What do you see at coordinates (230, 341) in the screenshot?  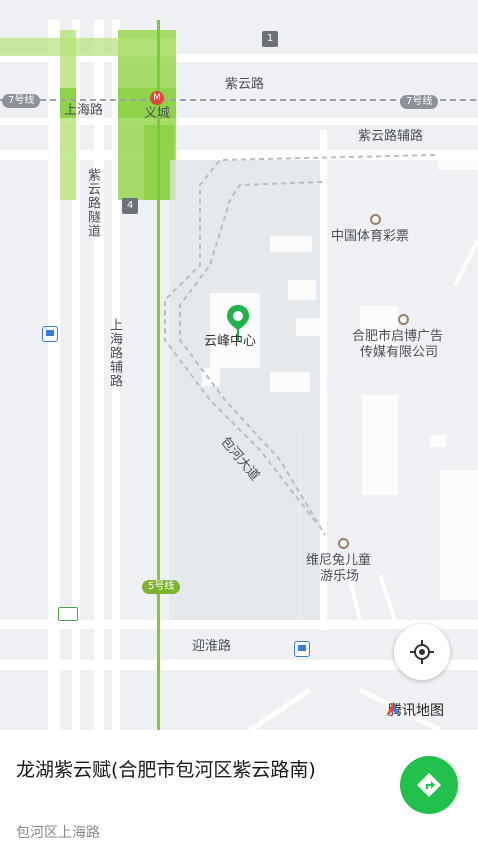 I see `poi-label-yunfeng: 云峰中心` at bounding box center [230, 341].